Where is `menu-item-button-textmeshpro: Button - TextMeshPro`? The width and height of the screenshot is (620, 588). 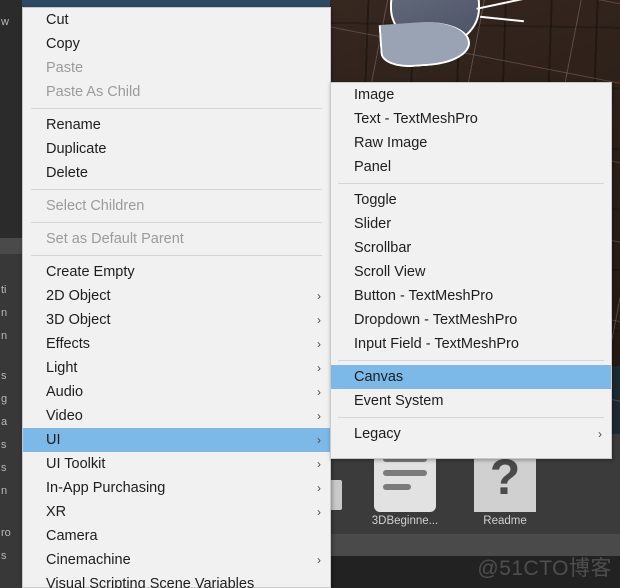
menu-item-button-textmeshpro: Button - TextMeshPro is located at coordinates (471, 296).